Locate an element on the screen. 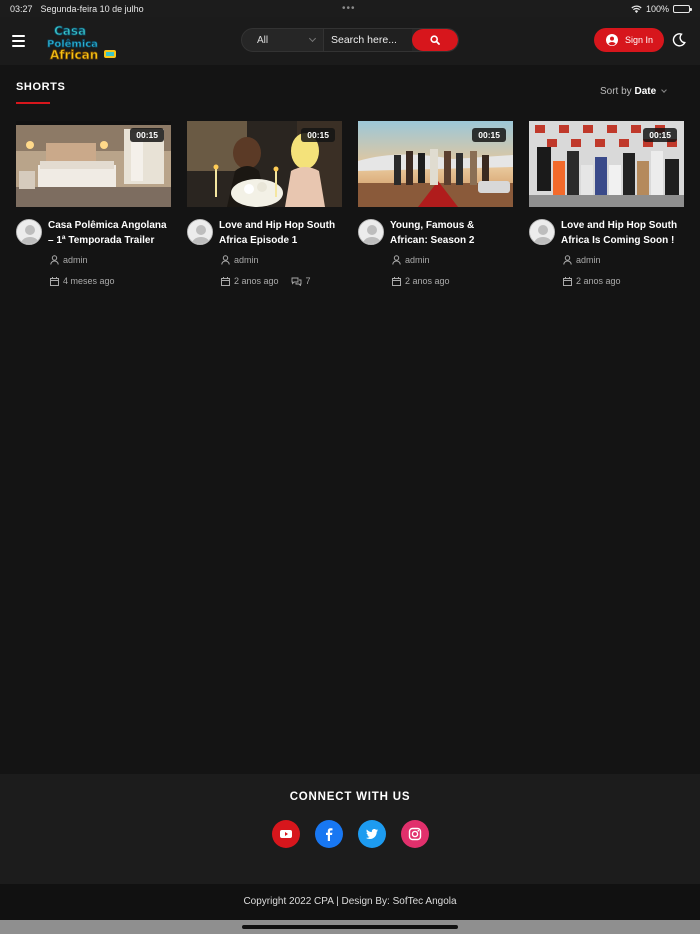 The width and height of the screenshot is (700, 934). twitter-icon is located at coordinates (372, 834).